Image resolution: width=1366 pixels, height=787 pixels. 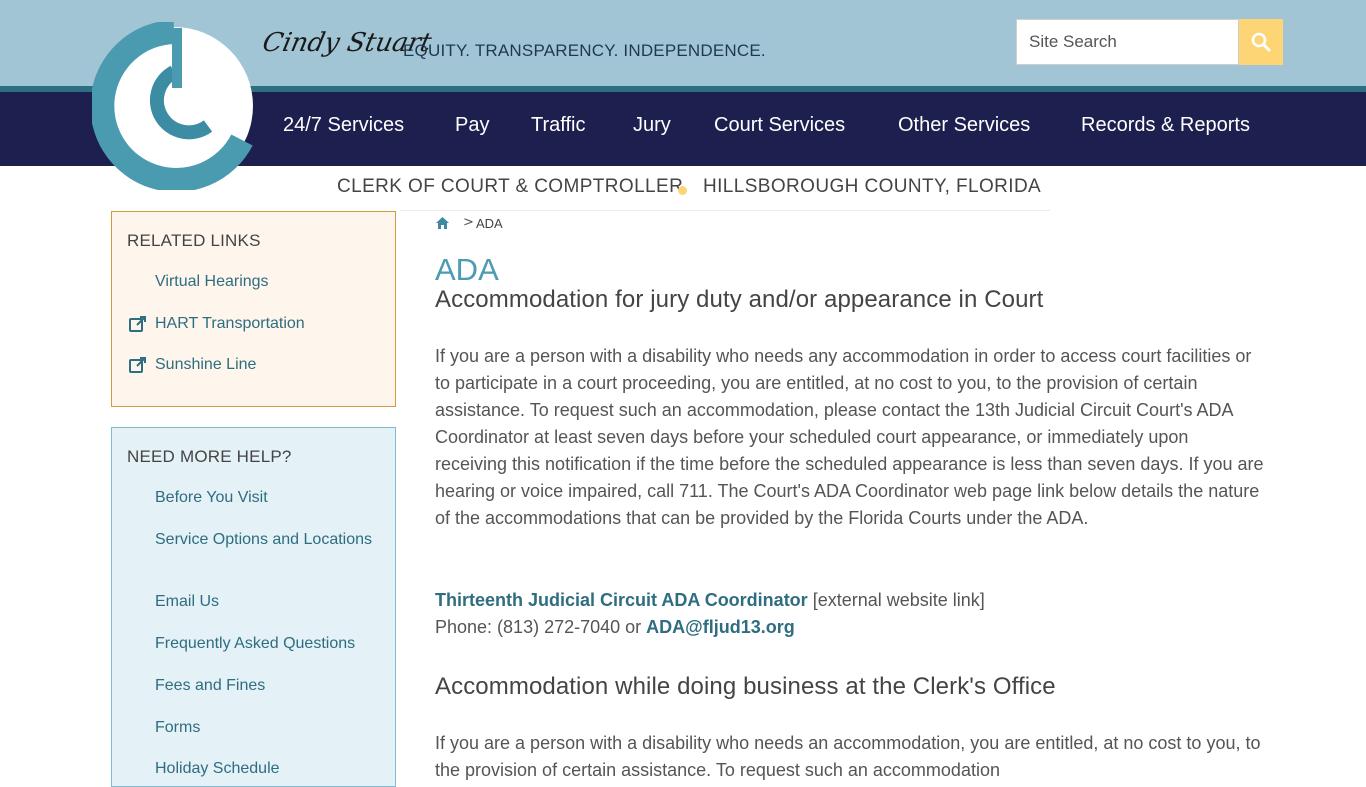 I want to click on link-forms: Forms, so click(x=270, y=727).